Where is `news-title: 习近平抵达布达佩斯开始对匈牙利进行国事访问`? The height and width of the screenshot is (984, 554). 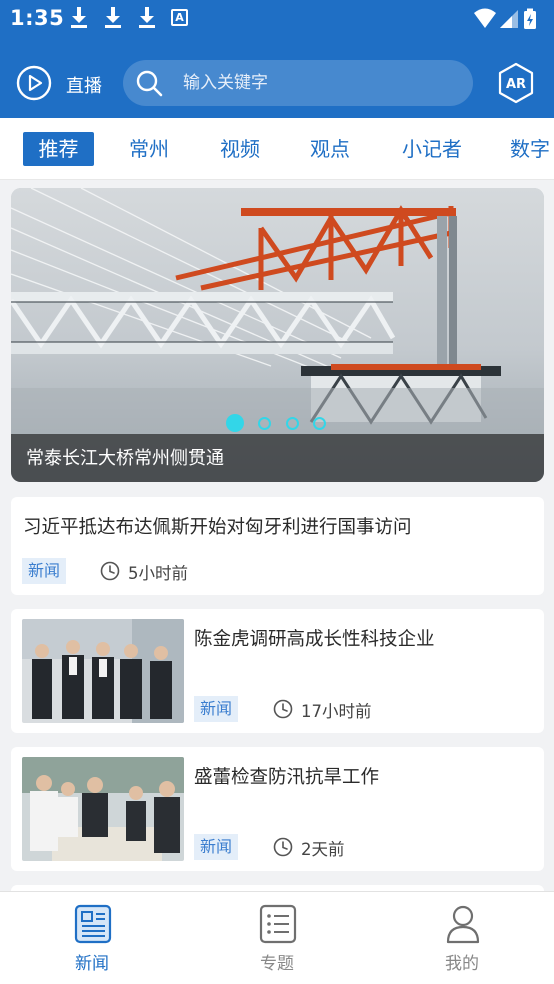
news-title: 习近平抵达布达佩斯开始对匈牙利进行国事访问 is located at coordinates (217, 527).